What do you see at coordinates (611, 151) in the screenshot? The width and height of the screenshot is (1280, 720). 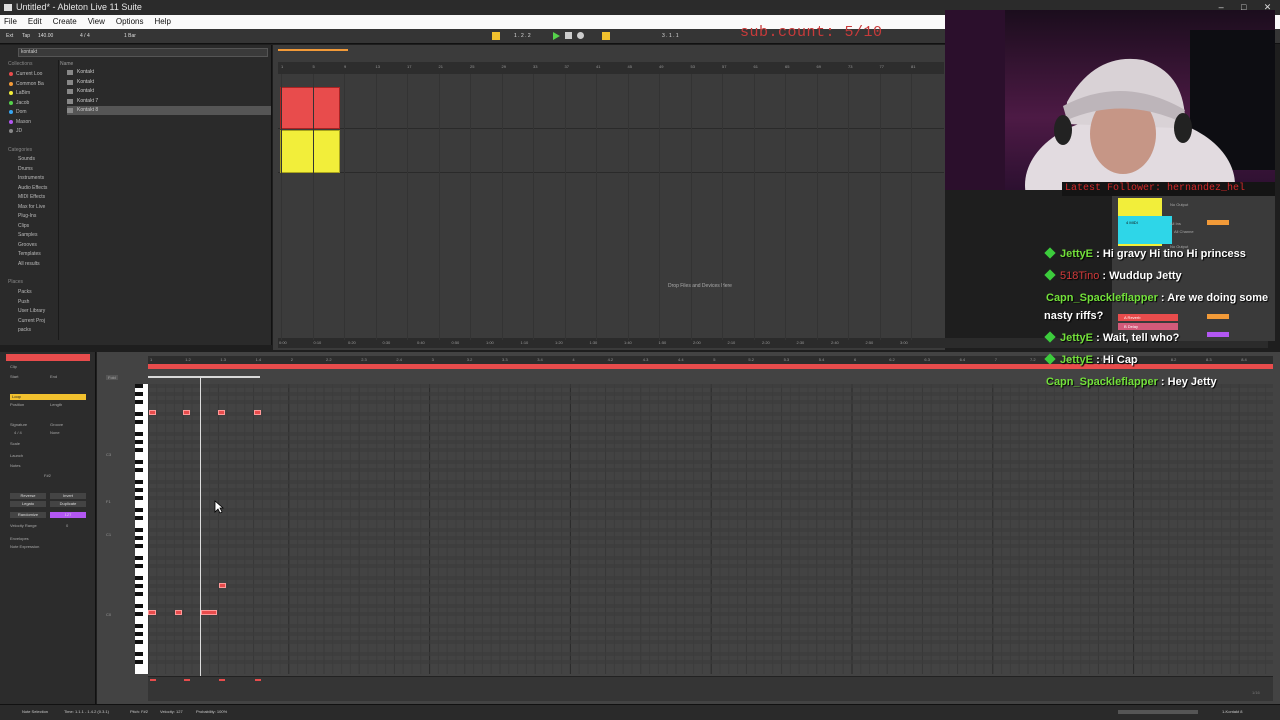 I see `track-lane` at bounding box center [611, 151].